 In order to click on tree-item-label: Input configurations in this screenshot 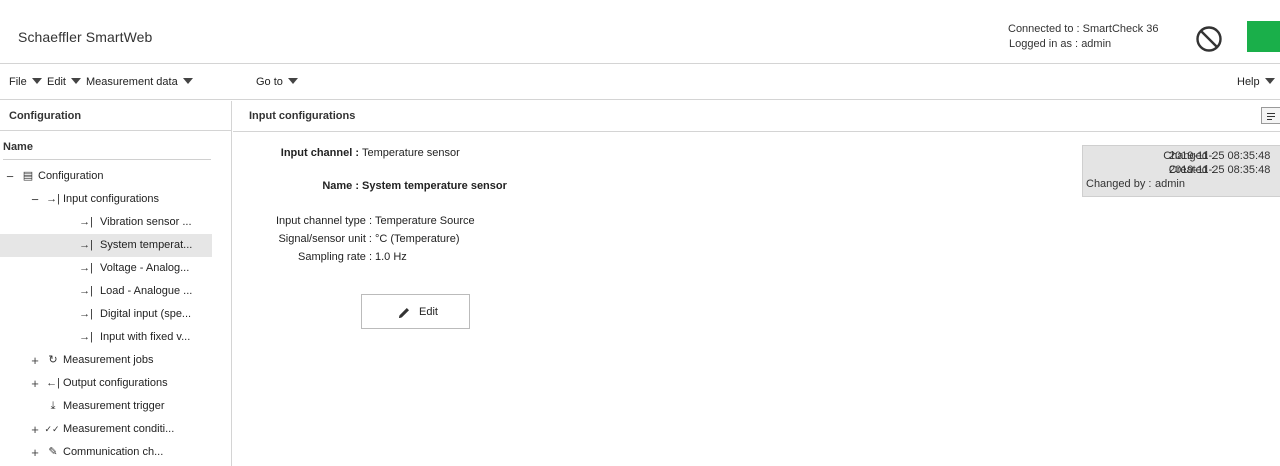, I will do `click(111, 199)`.